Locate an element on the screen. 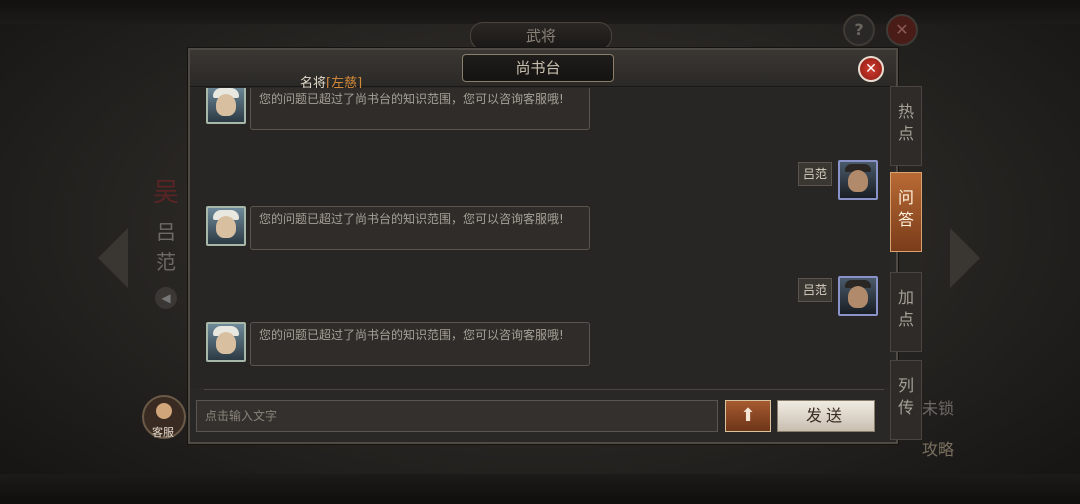  up-arrow-button: ⬆ is located at coordinates (748, 416).